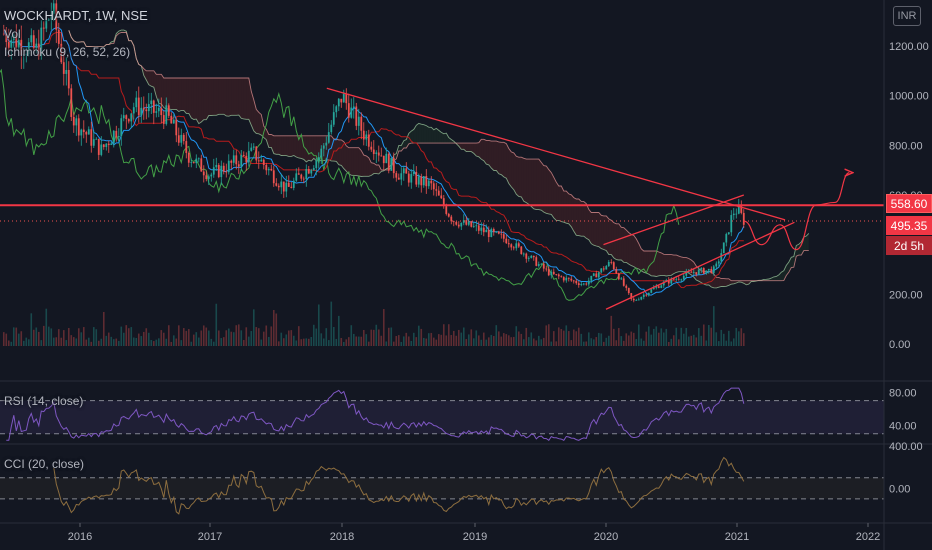 This screenshot has width=932, height=550. I want to click on trendline, so click(674, 220).